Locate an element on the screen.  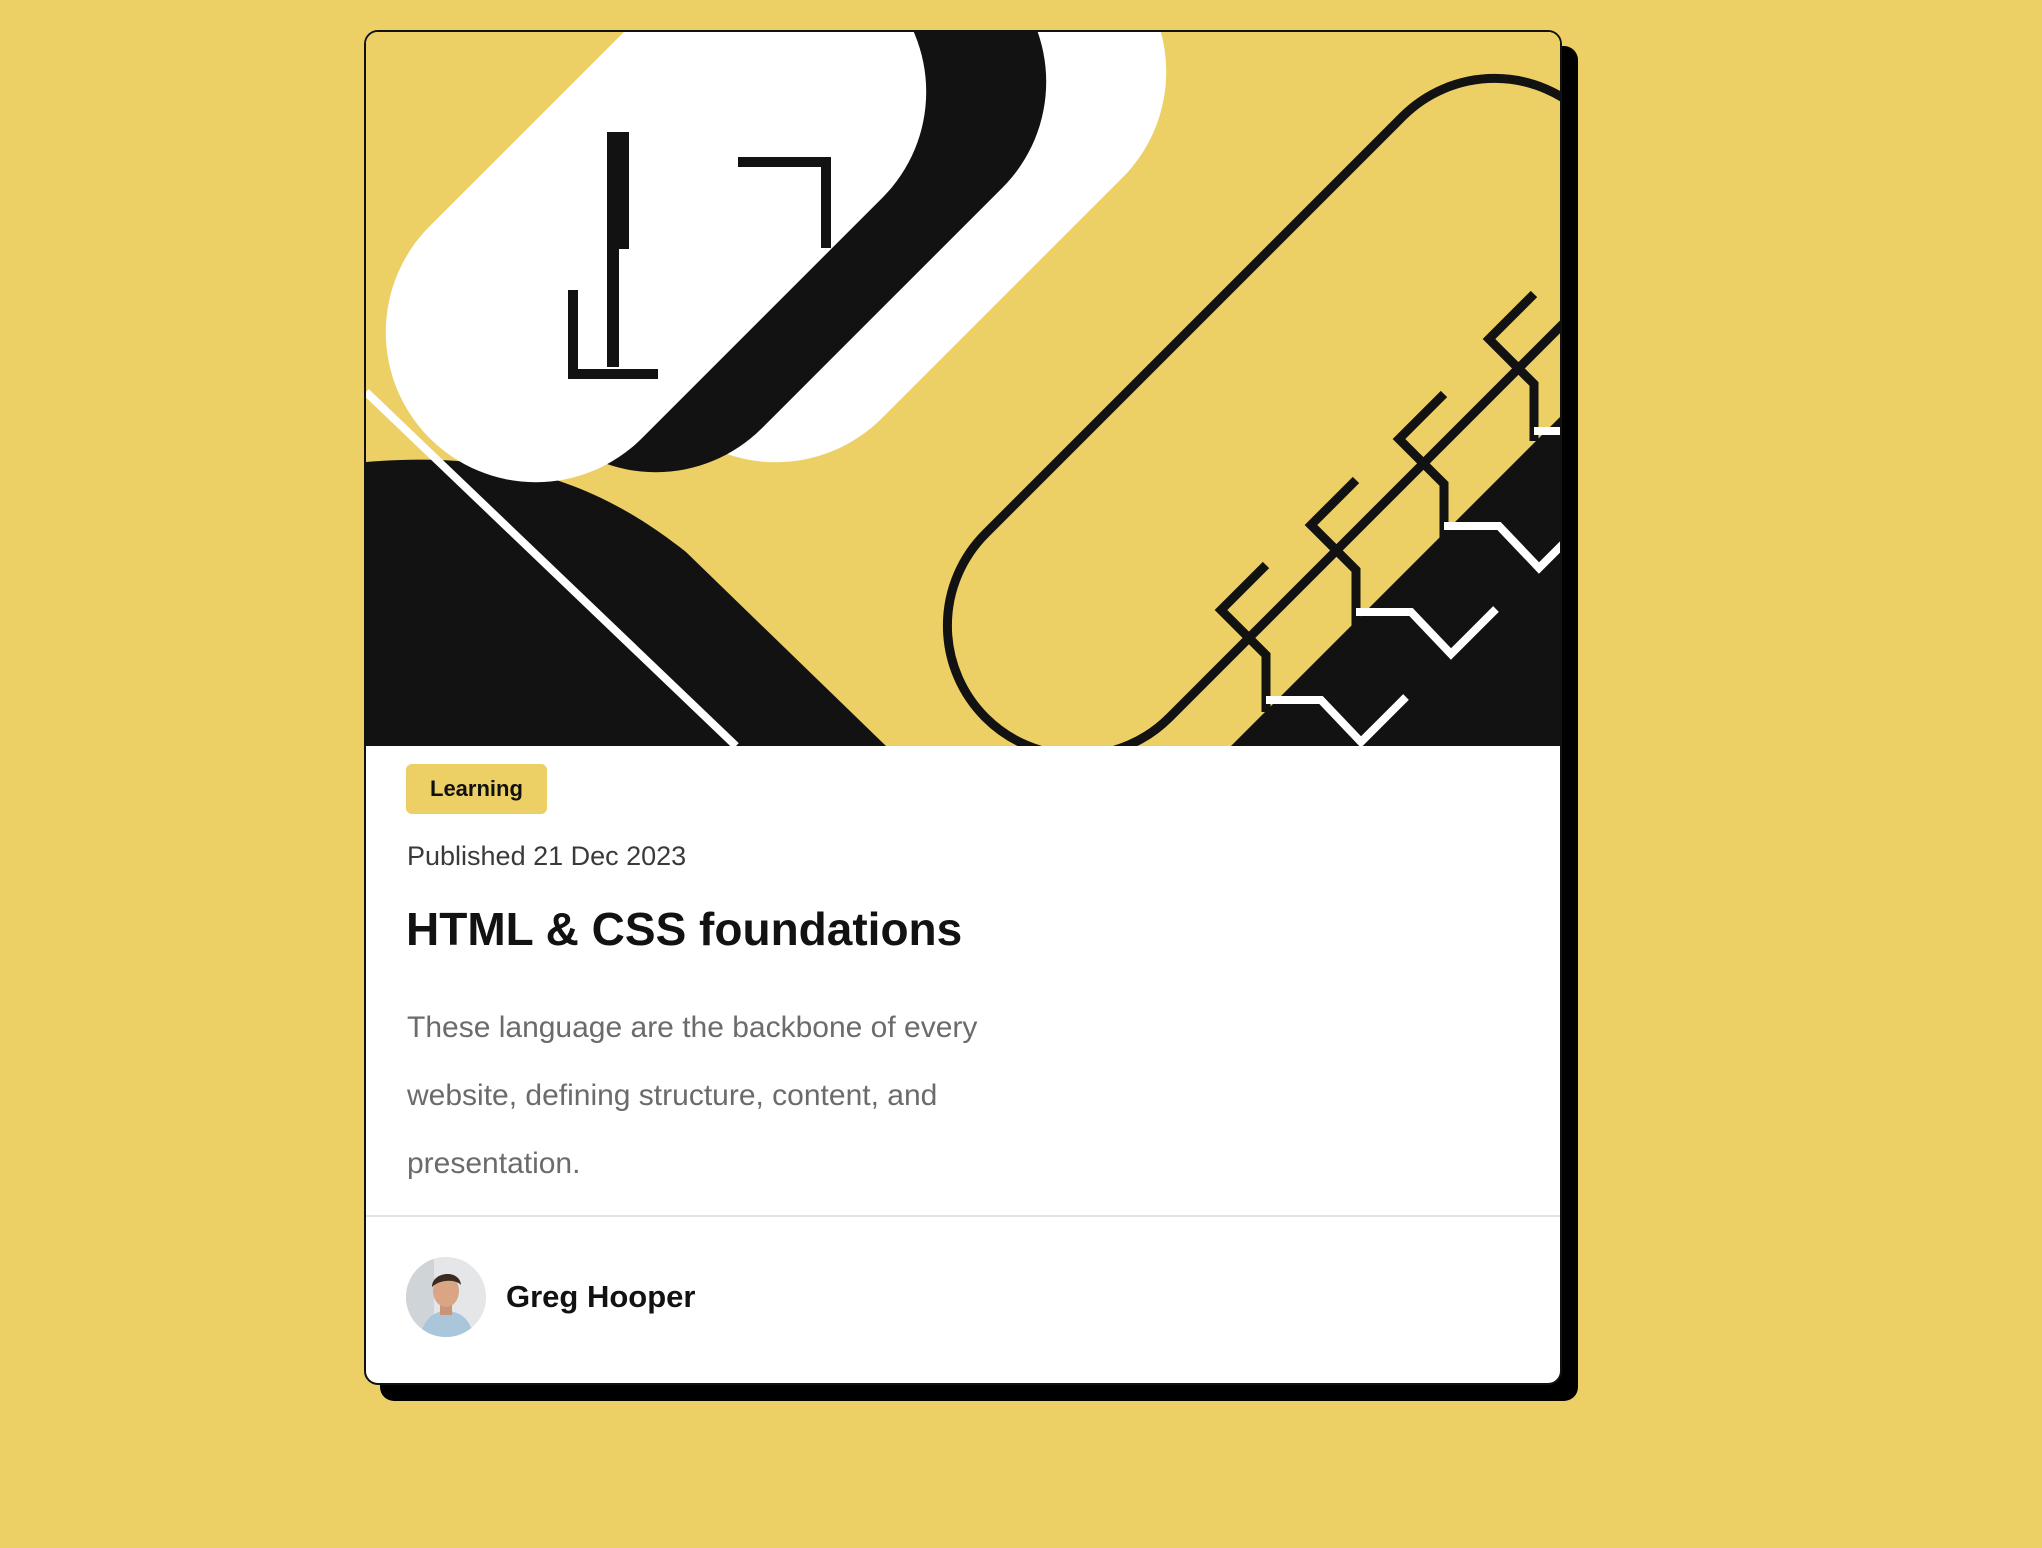
author: Greg Hooper is located at coordinates (550, 1297).